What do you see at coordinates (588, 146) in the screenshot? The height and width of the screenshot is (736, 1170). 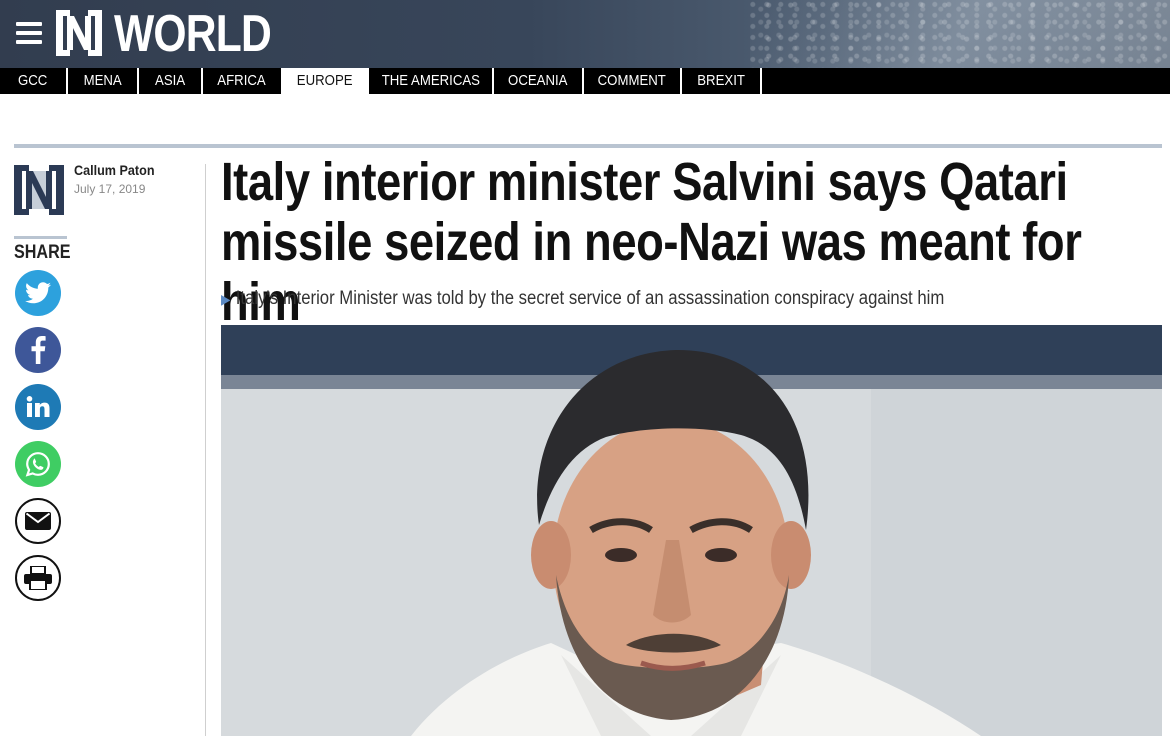 I see `content-divider` at bounding box center [588, 146].